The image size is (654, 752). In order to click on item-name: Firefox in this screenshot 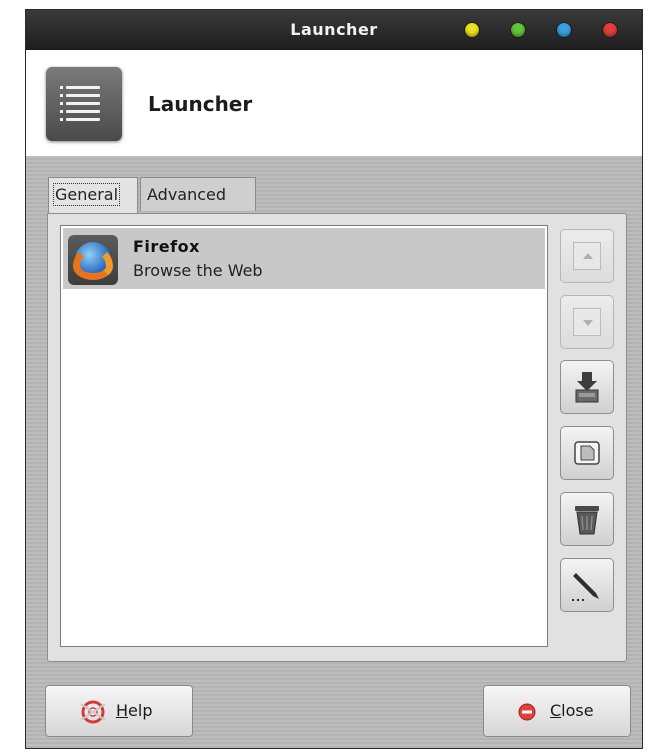, I will do `click(166, 246)`.